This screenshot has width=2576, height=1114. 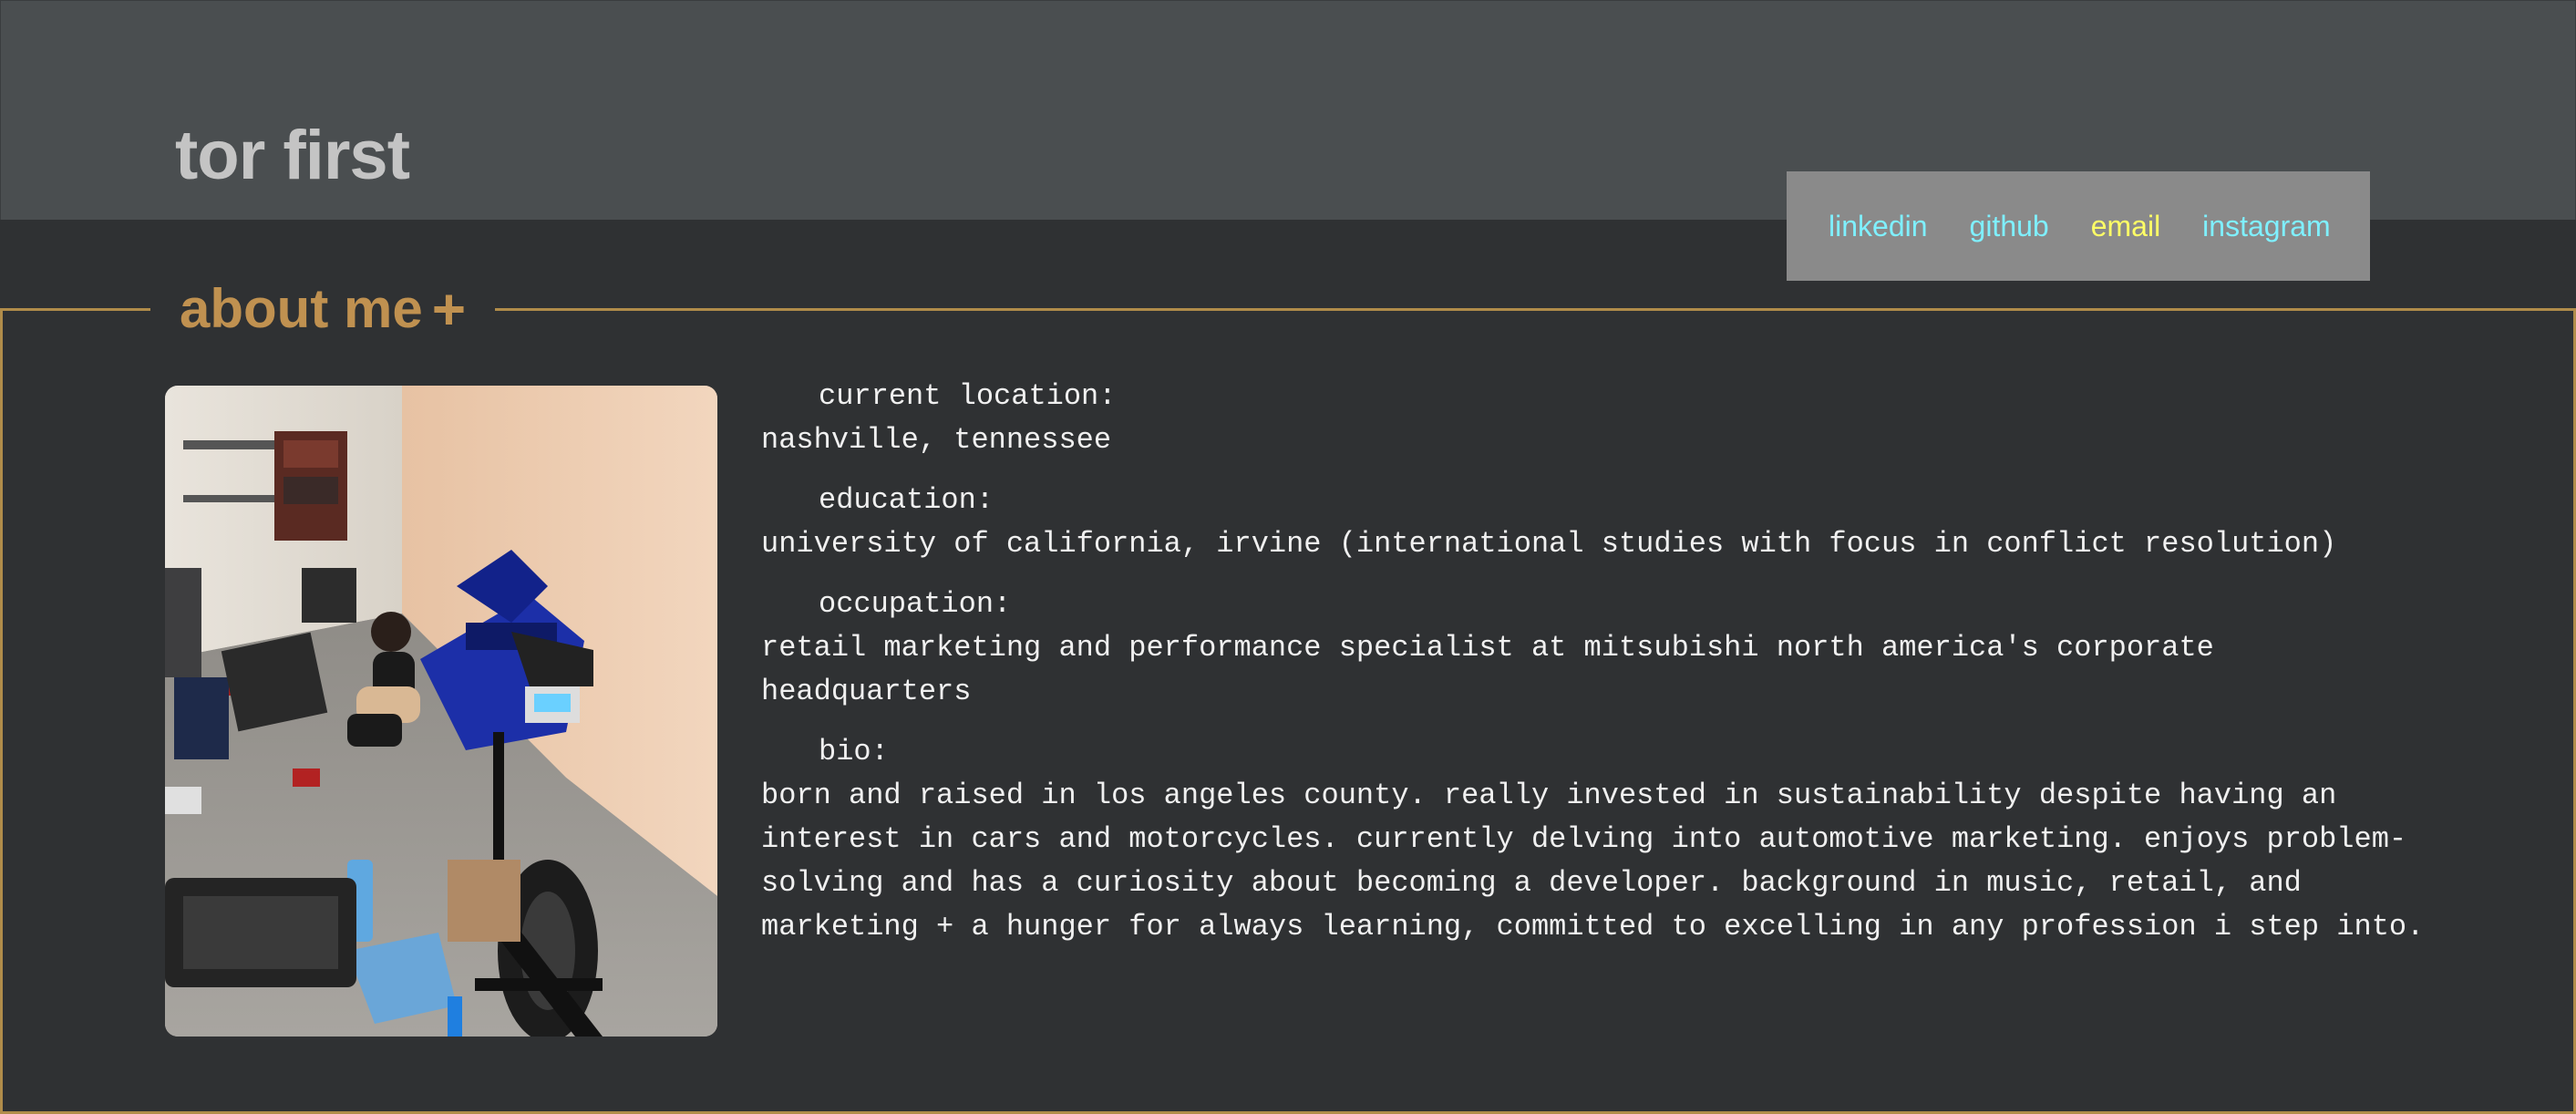 I want to click on plus-icon: +, so click(x=449, y=309).